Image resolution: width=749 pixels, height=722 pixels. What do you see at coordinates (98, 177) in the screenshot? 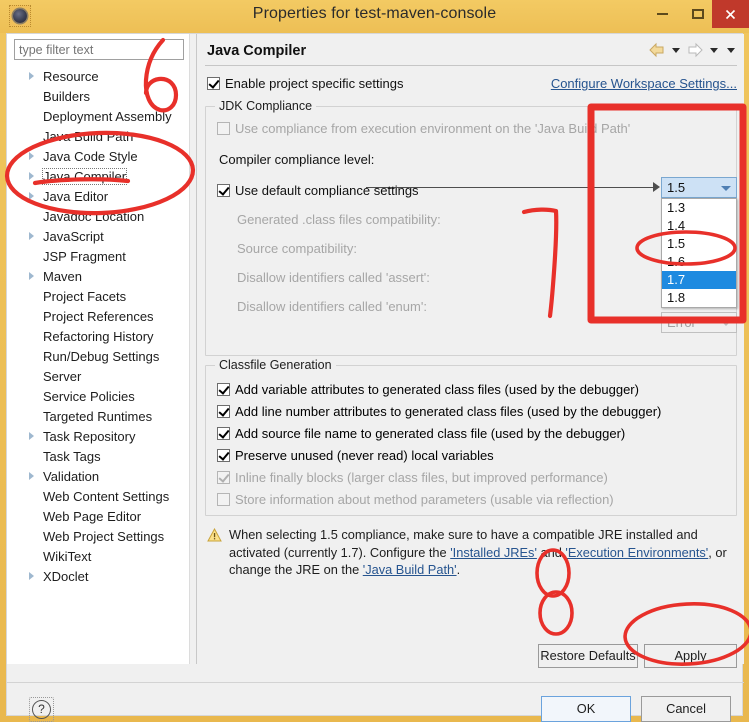
I see `sidebar-item-java-compiler: Java Compiler` at bounding box center [98, 177].